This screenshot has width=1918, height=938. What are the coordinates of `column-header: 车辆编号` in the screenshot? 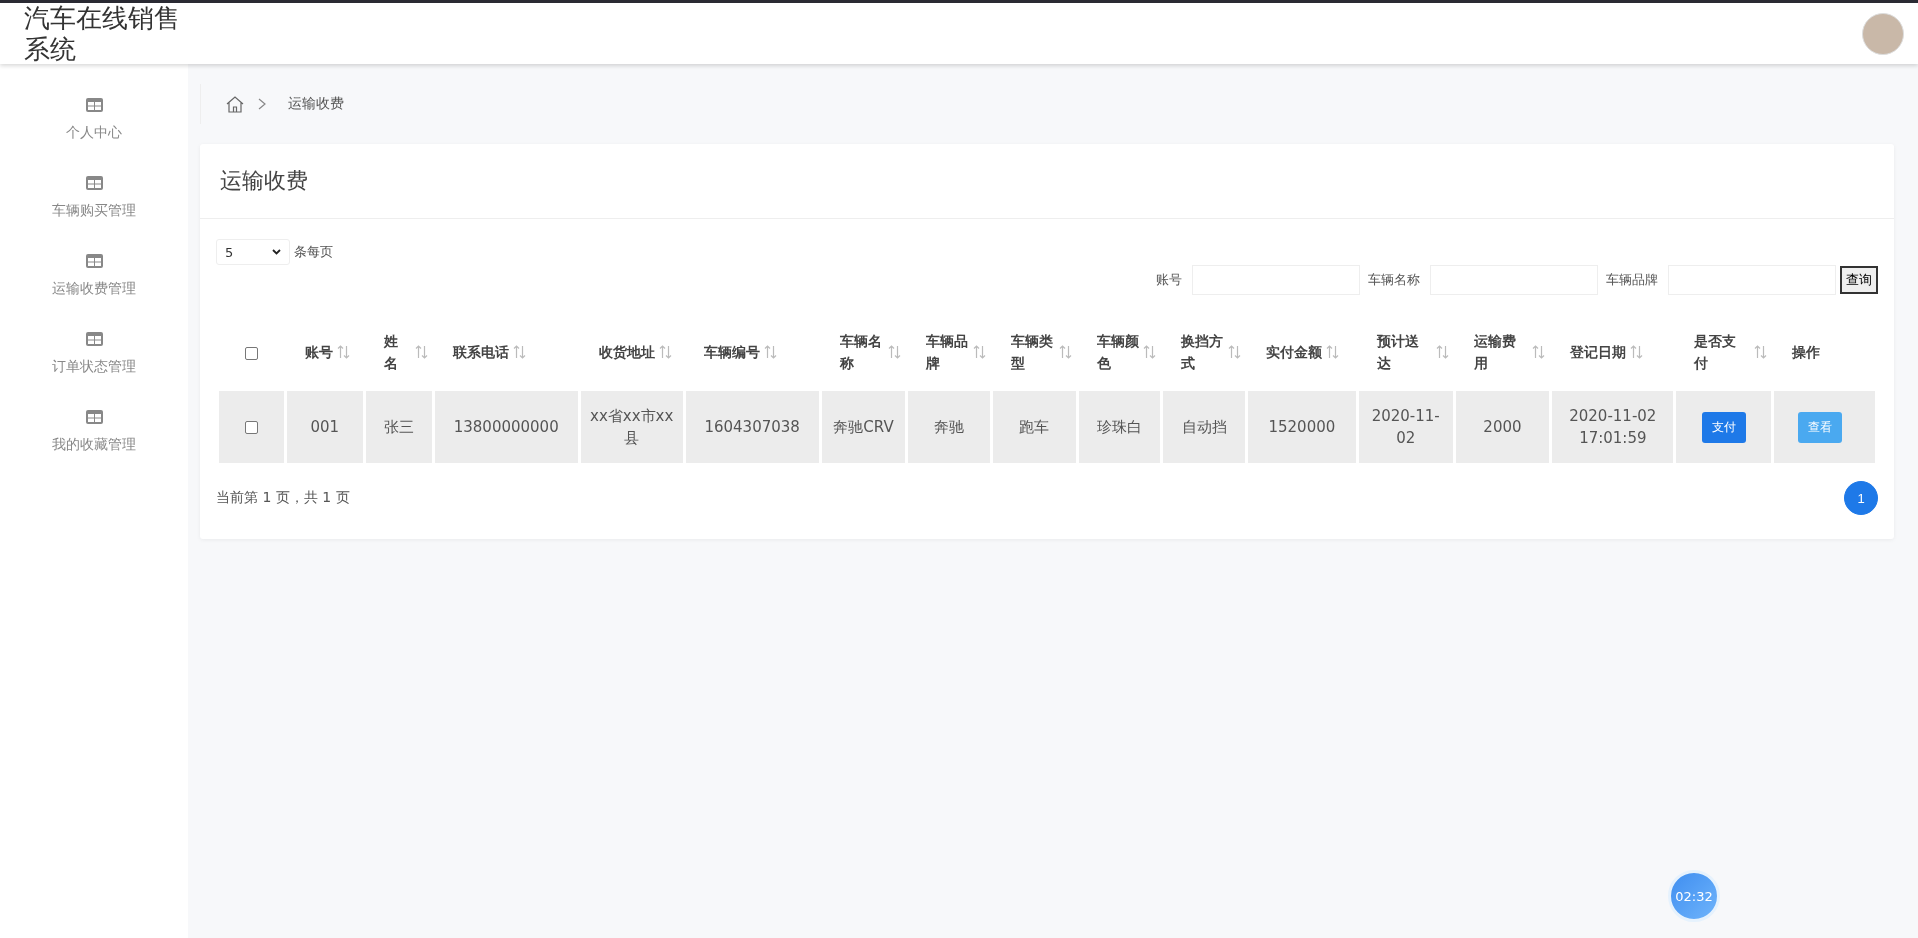 It's located at (731, 352).